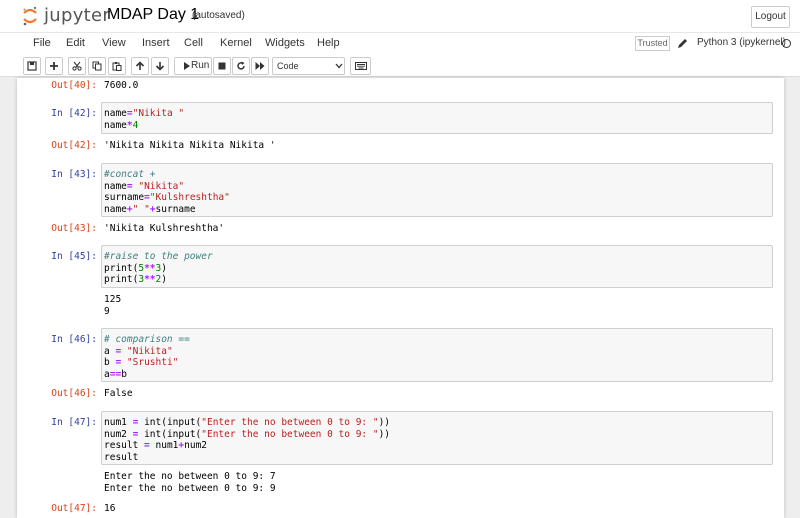  What do you see at coordinates (121, 85) in the screenshot?
I see `cell-output: 7600.0` at bounding box center [121, 85].